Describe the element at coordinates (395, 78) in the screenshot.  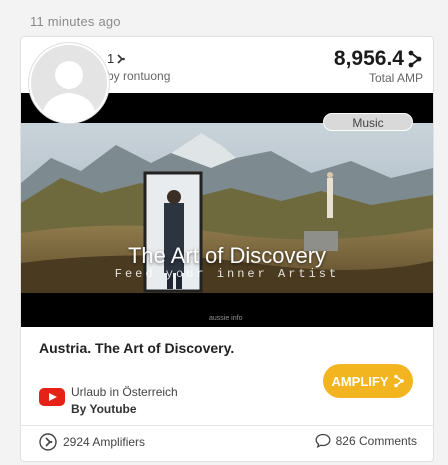
I see `total-amp-label: Total AMP` at that location.